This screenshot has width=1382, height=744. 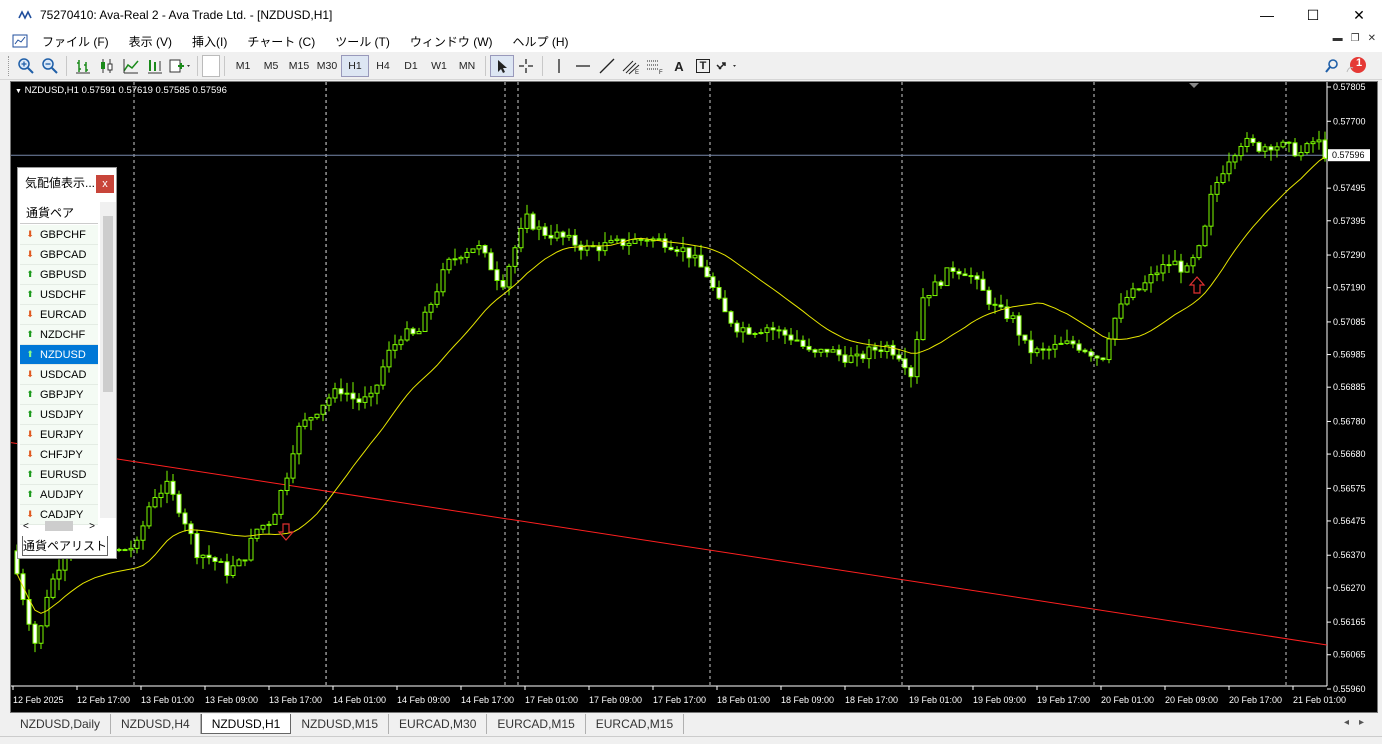 What do you see at coordinates (438, 724) in the screenshot?
I see `chart-tab: EURCAD,M30` at bounding box center [438, 724].